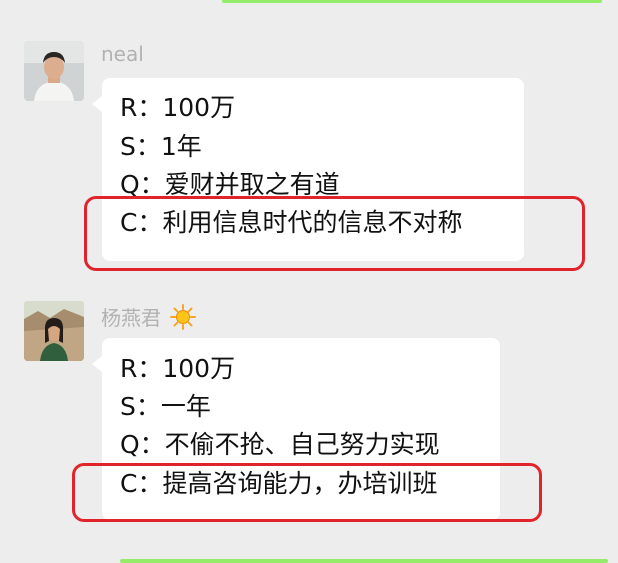 Image resolution: width=618 pixels, height=563 pixels. I want to click on message-line-s: S：一年, so click(165, 406).